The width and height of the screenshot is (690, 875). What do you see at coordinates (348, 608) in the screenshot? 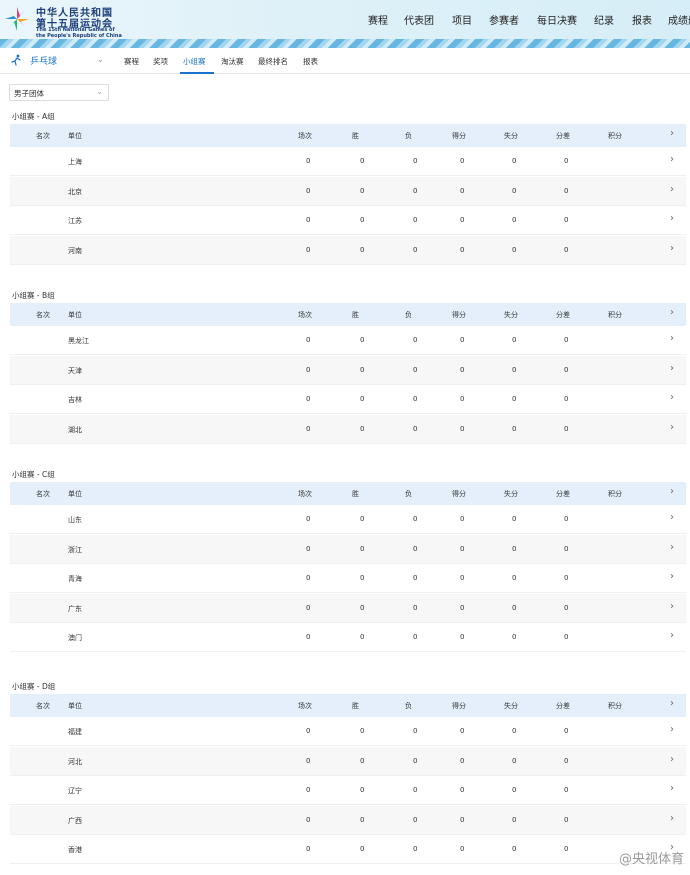
I see `table-row: 广东 0 0 0 0 0 0 ›` at bounding box center [348, 608].